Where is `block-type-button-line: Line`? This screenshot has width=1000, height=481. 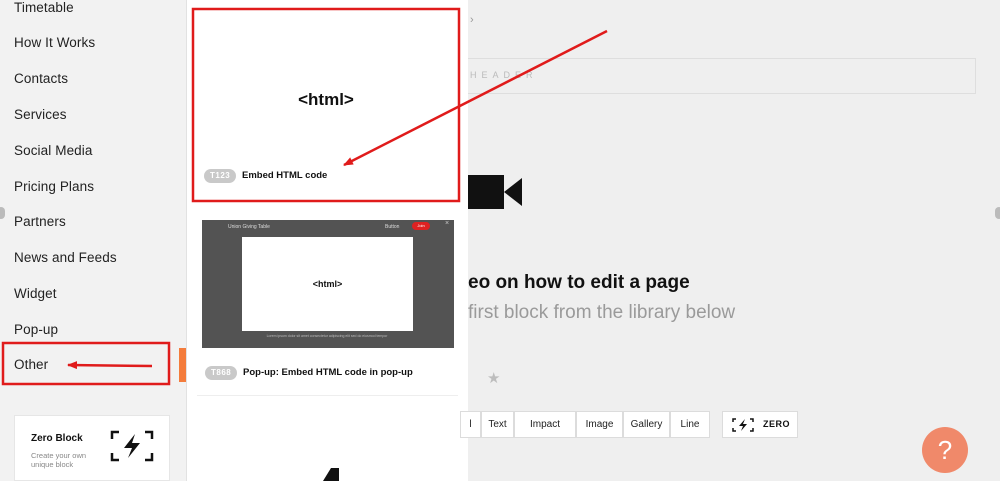 block-type-button-line: Line is located at coordinates (690, 424).